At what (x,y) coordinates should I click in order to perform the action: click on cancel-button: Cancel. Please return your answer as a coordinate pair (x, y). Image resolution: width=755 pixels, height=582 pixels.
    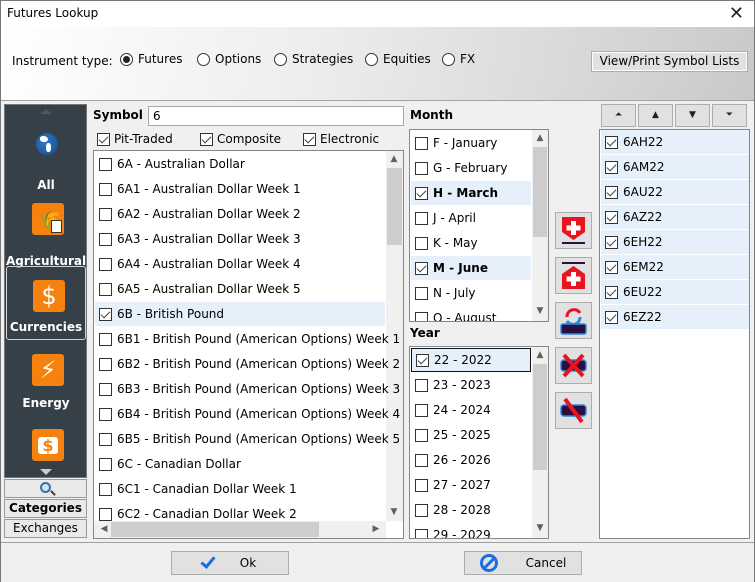
    Looking at the image, I should click on (523, 563).